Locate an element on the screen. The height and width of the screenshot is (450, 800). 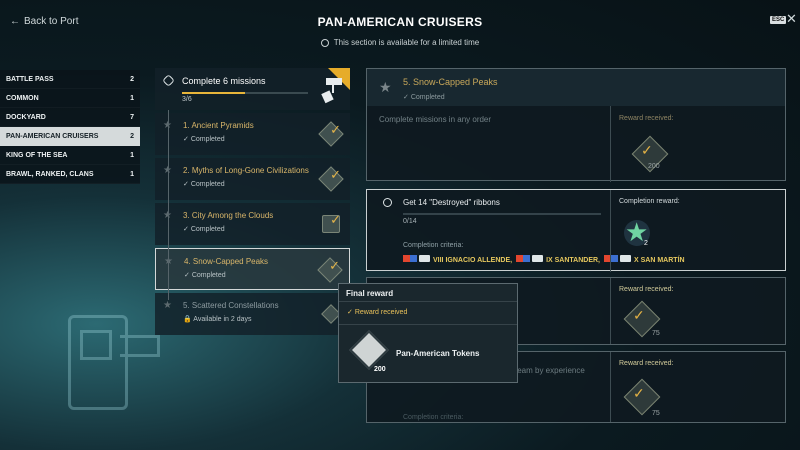
sidebar-item-dockyard: DOCKYARD 7 is located at coordinates (70, 117).